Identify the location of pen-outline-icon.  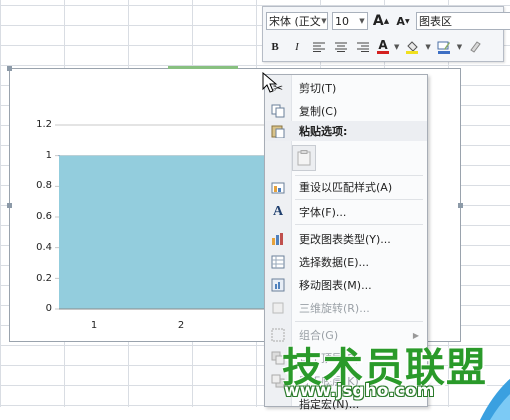
(443, 47).